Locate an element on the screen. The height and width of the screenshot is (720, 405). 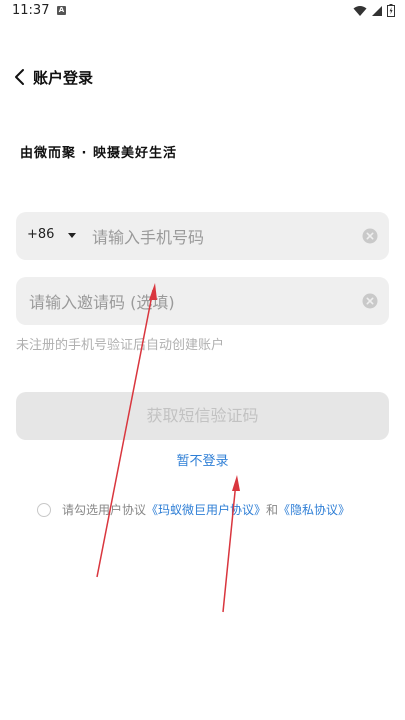
battery-icon is located at coordinates (391, 10).